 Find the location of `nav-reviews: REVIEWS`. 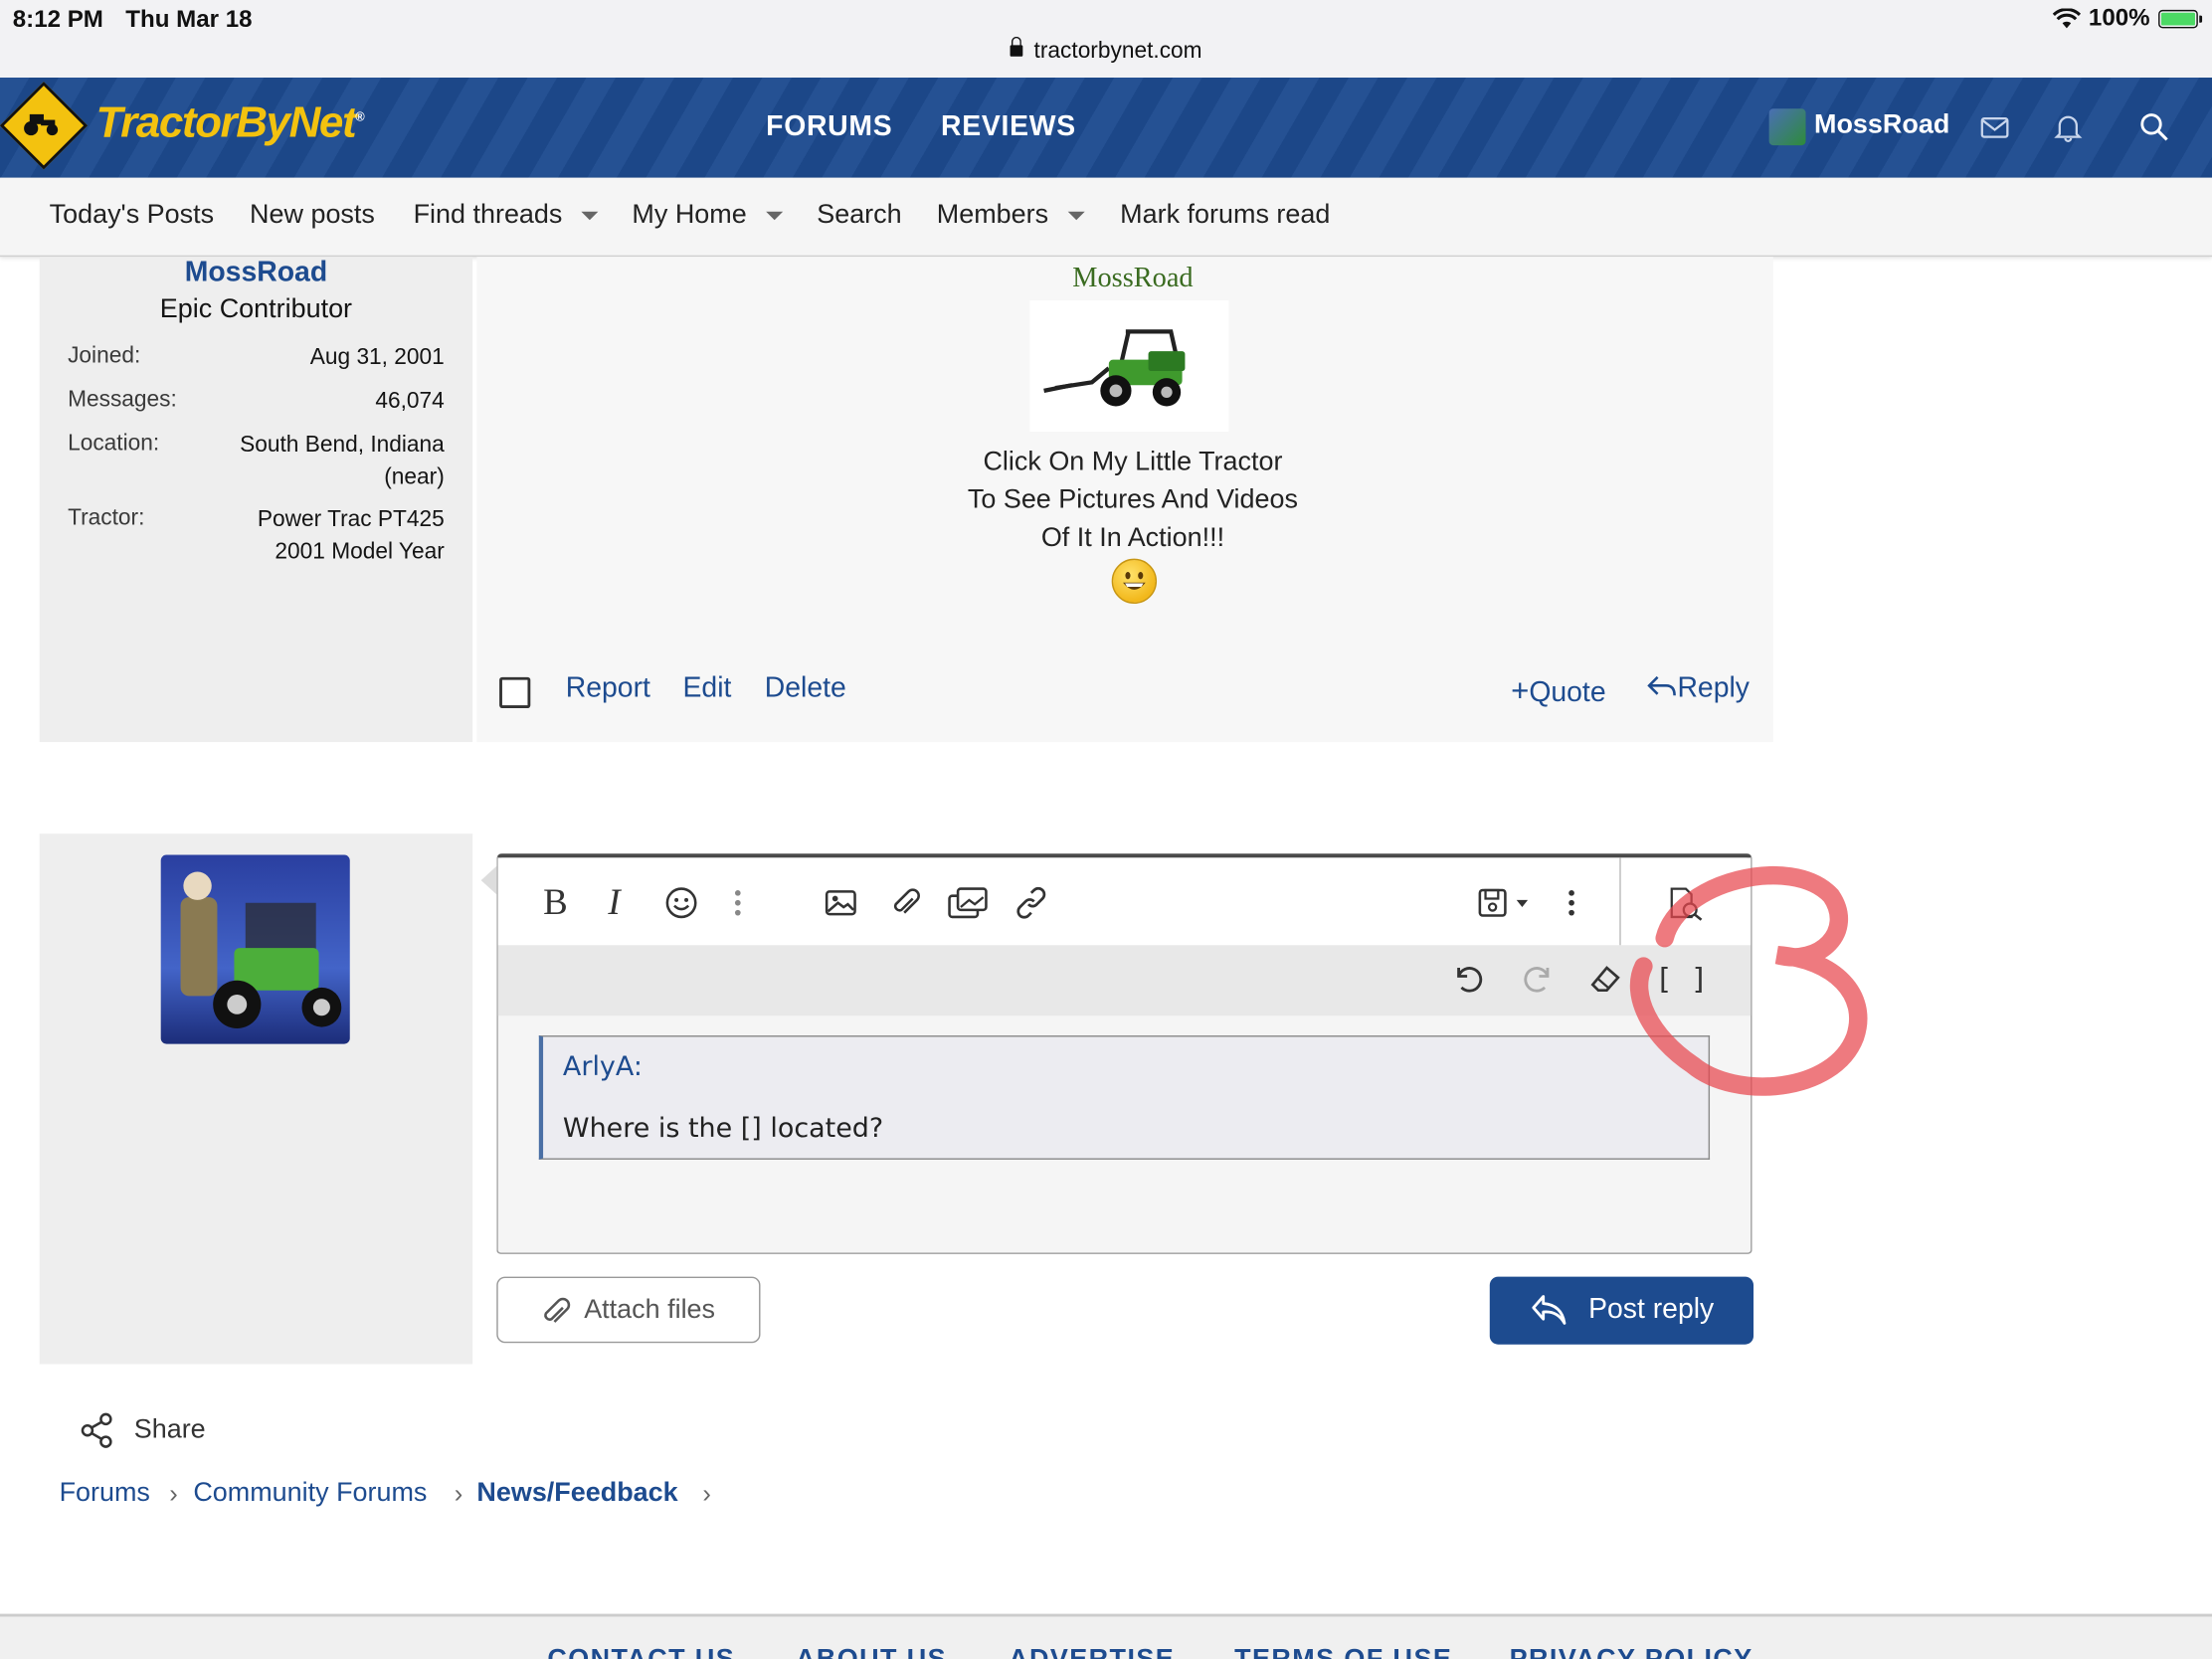

nav-reviews: REVIEWS is located at coordinates (1008, 127).